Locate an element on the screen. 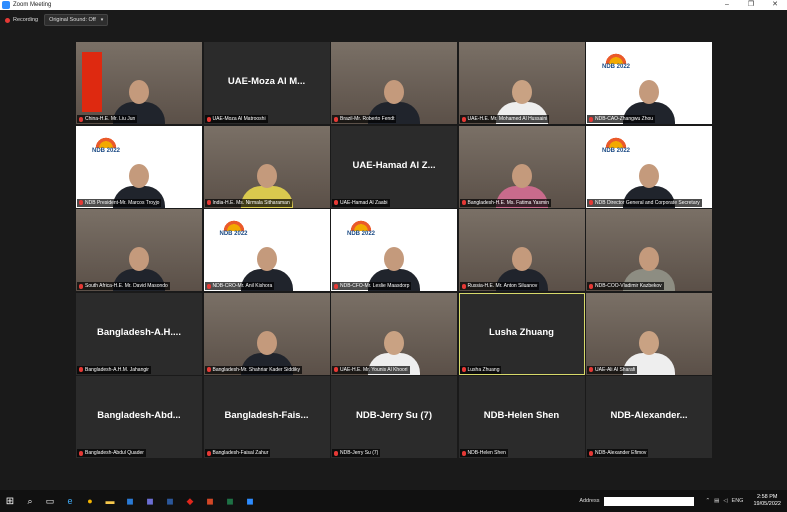  search-icon: ⌕ is located at coordinates (30, 501).